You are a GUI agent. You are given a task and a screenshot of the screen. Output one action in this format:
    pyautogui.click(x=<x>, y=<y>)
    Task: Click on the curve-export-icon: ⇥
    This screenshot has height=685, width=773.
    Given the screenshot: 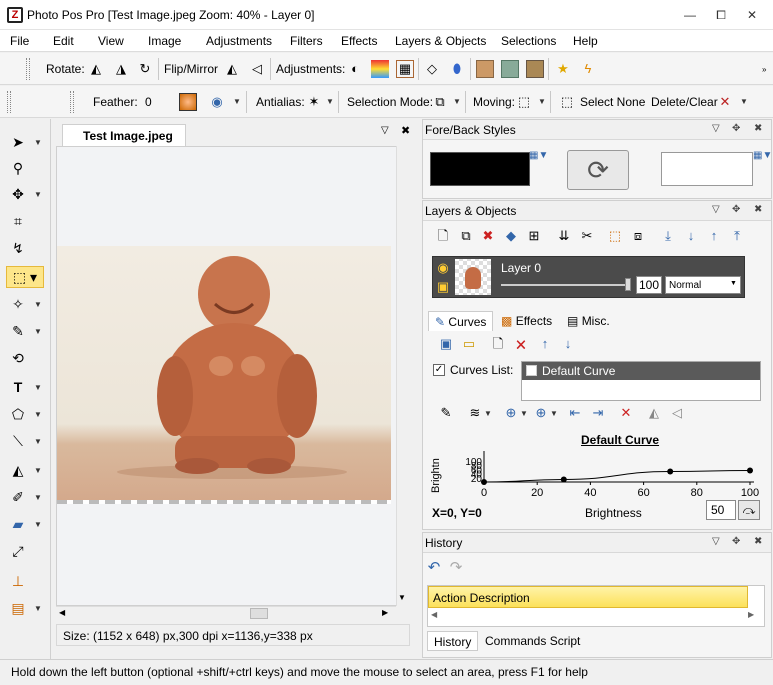 What is the action you would take?
    pyautogui.click(x=598, y=413)
    